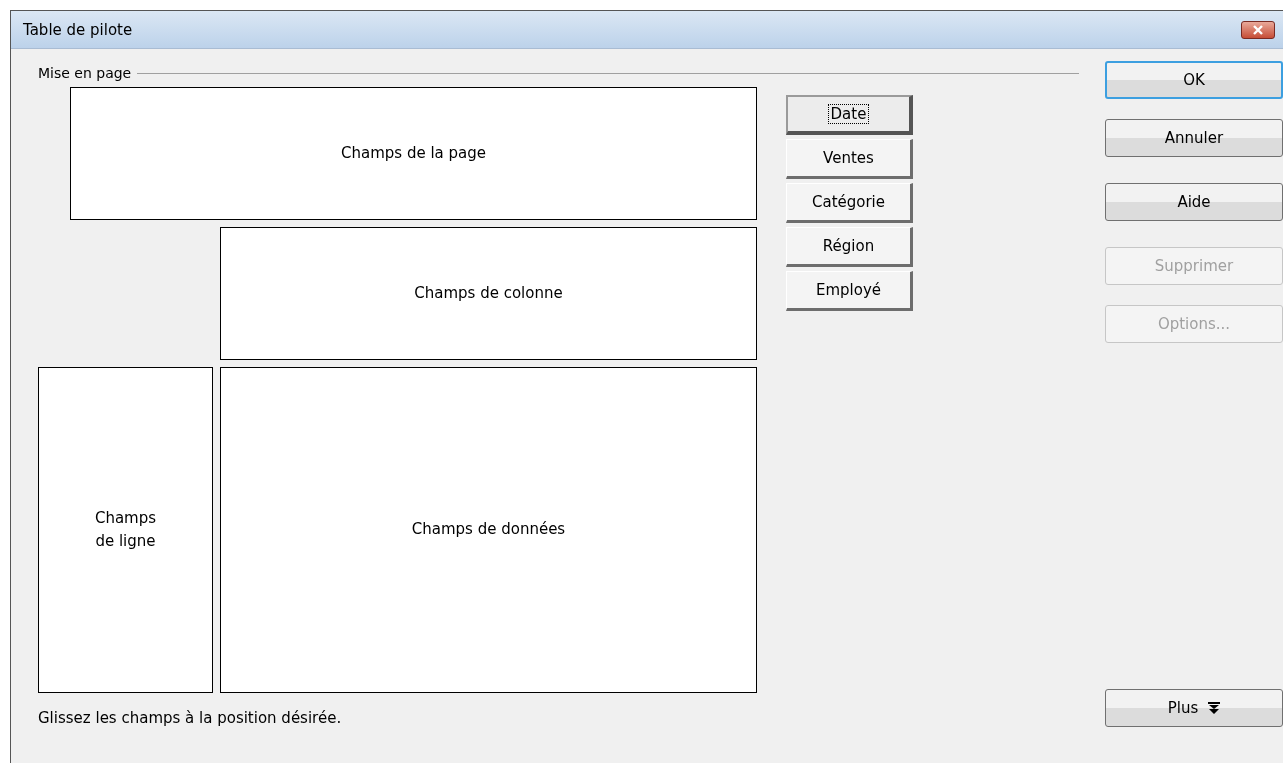 The image size is (1283, 763). Describe the element at coordinates (1194, 202) in the screenshot. I see `dialog-button: Aide` at that location.